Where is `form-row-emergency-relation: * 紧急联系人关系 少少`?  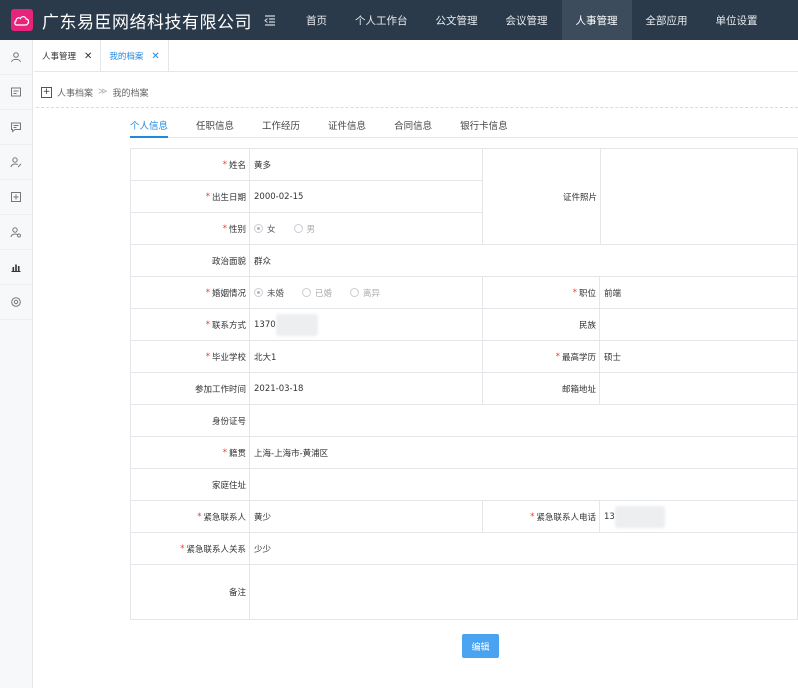 form-row-emergency-relation: * 紧急联系人关系 少少 is located at coordinates (464, 549).